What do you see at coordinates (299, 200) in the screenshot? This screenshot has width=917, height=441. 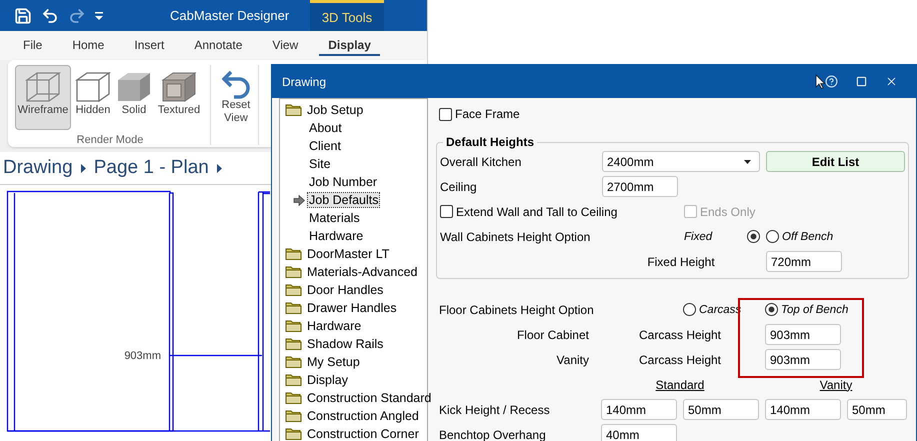 I see `arrow-right-icon` at bounding box center [299, 200].